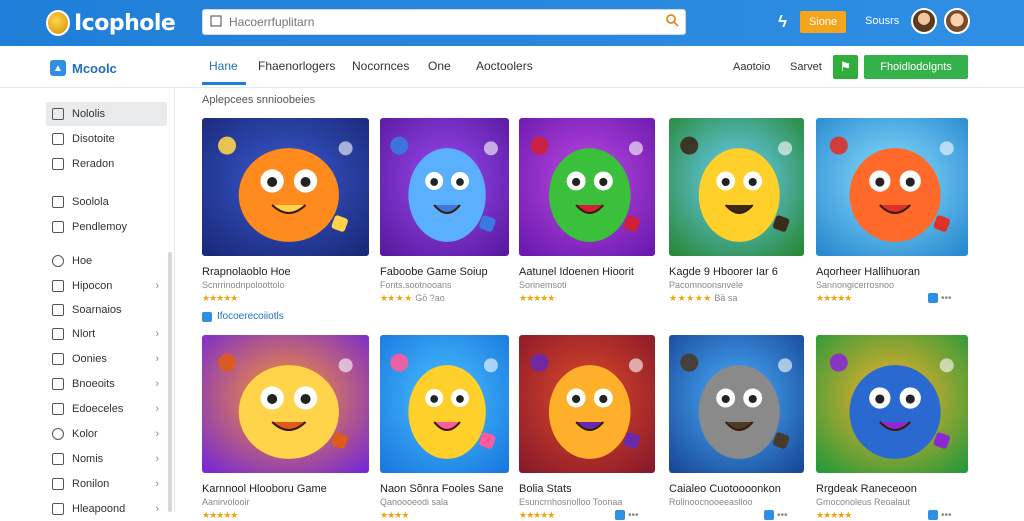  I want to click on sidebar-item: Disotoite, so click(106, 139).